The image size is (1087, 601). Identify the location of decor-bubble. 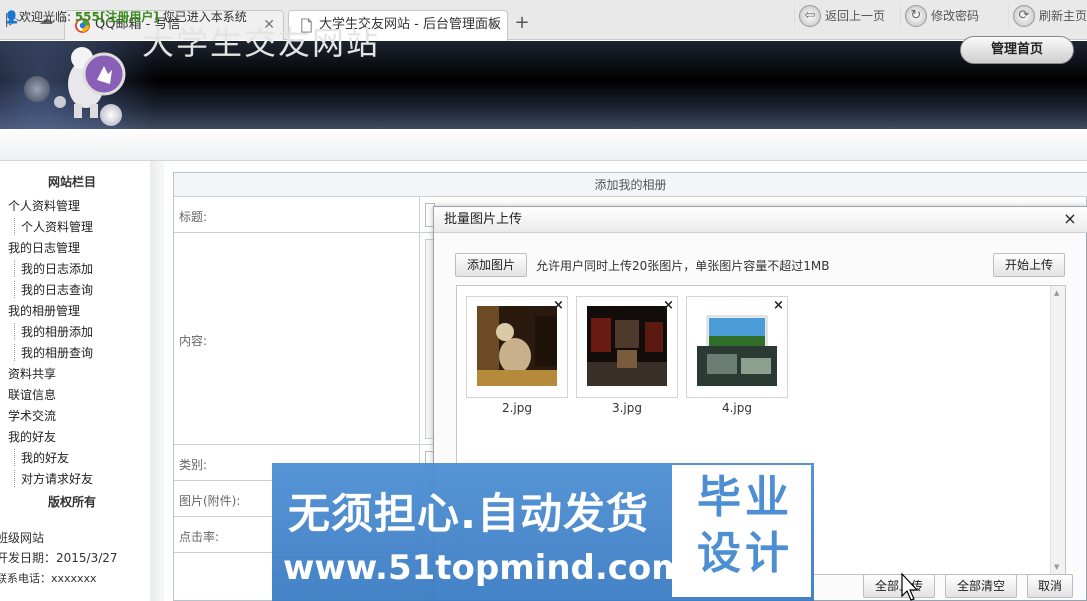
(37, 89).